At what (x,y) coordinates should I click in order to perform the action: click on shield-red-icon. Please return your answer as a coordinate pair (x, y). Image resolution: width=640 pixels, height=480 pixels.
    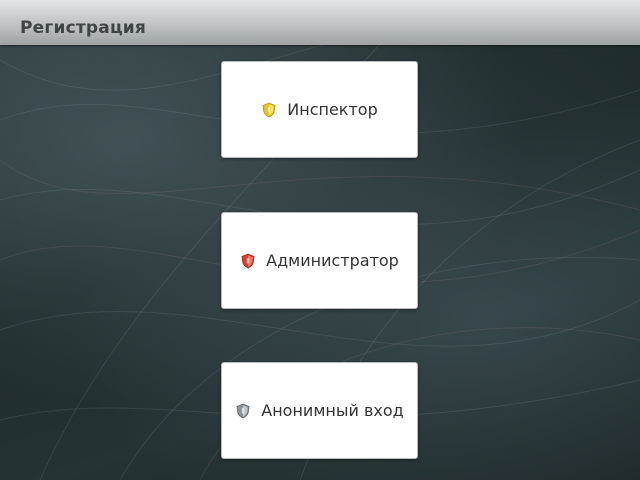
    Looking at the image, I should click on (248, 260).